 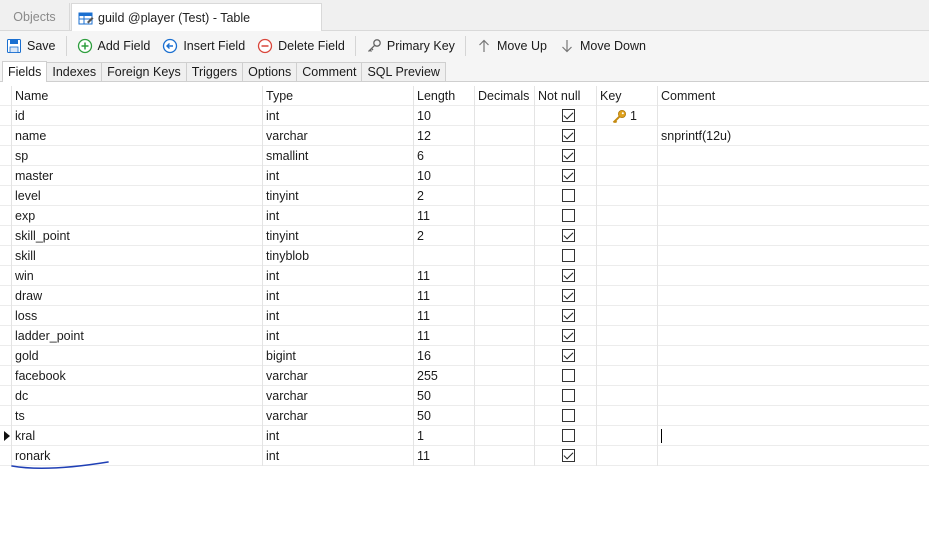 What do you see at coordinates (137, 296) in the screenshot?
I see `field-name-cell: draw` at bounding box center [137, 296].